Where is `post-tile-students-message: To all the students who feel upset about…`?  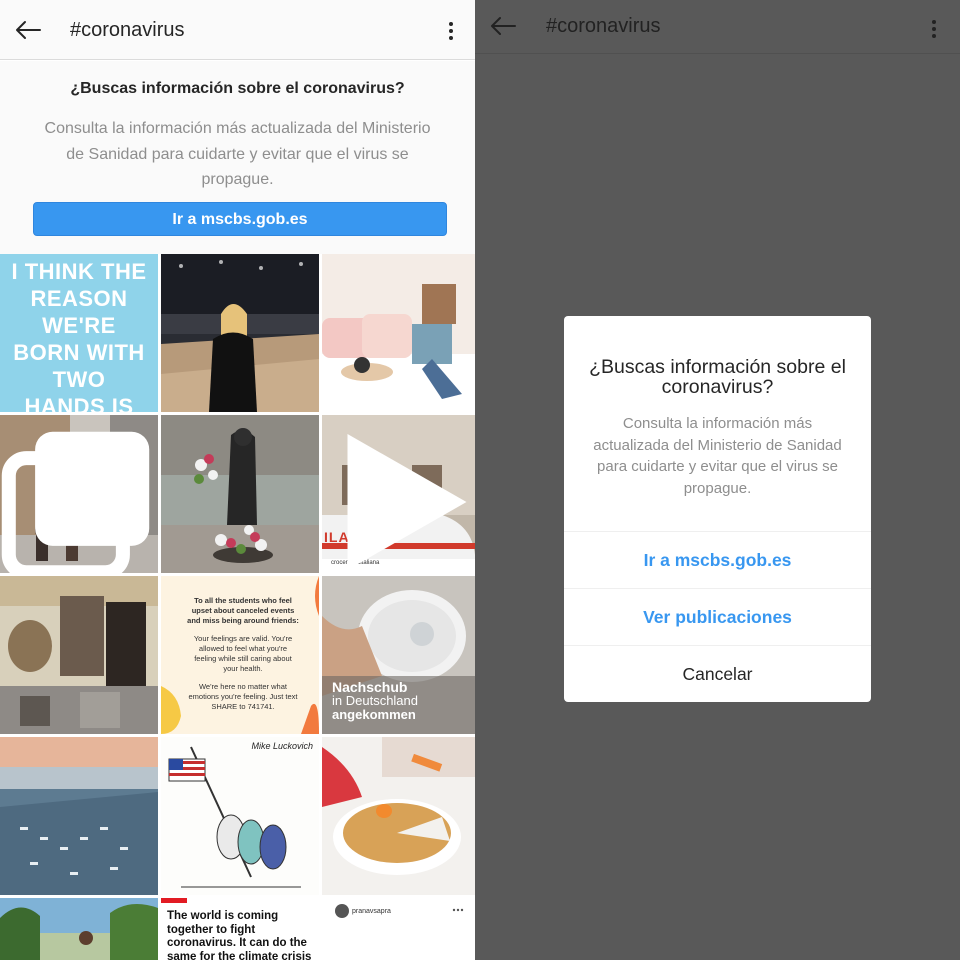
post-tile-students-message: To all the students who feel upset about… is located at coordinates (240, 655).